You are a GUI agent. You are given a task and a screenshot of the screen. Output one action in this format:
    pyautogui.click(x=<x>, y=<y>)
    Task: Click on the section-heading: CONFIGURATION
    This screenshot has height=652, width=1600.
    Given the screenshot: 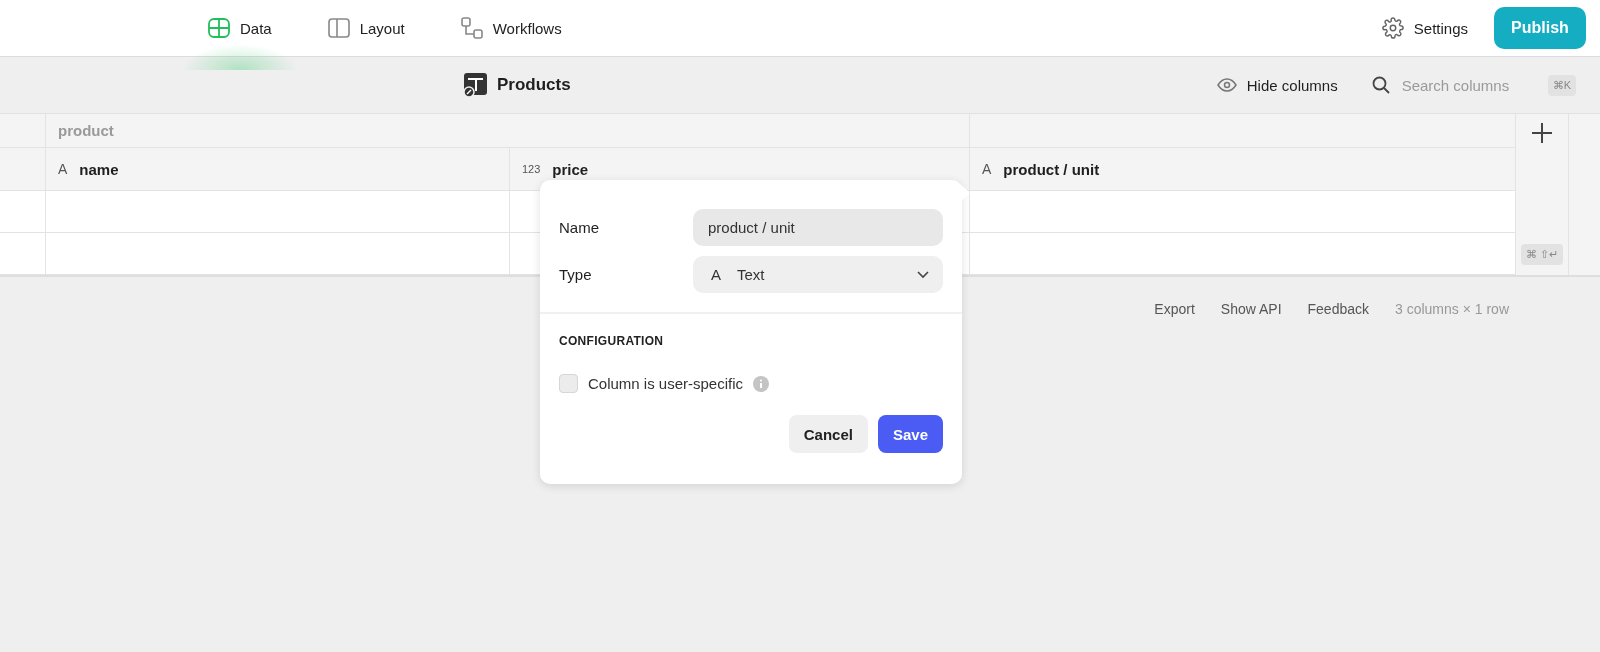 What is the action you would take?
    pyautogui.click(x=612, y=341)
    